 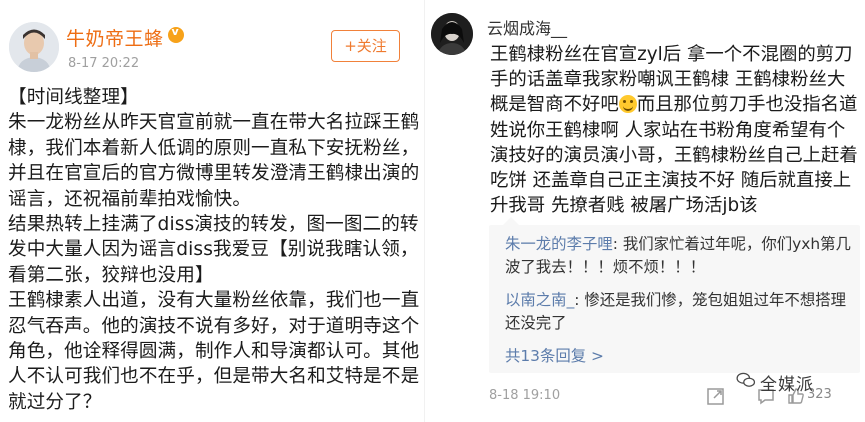 I want to click on follow-button: +关注, so click(x=365, y=46).